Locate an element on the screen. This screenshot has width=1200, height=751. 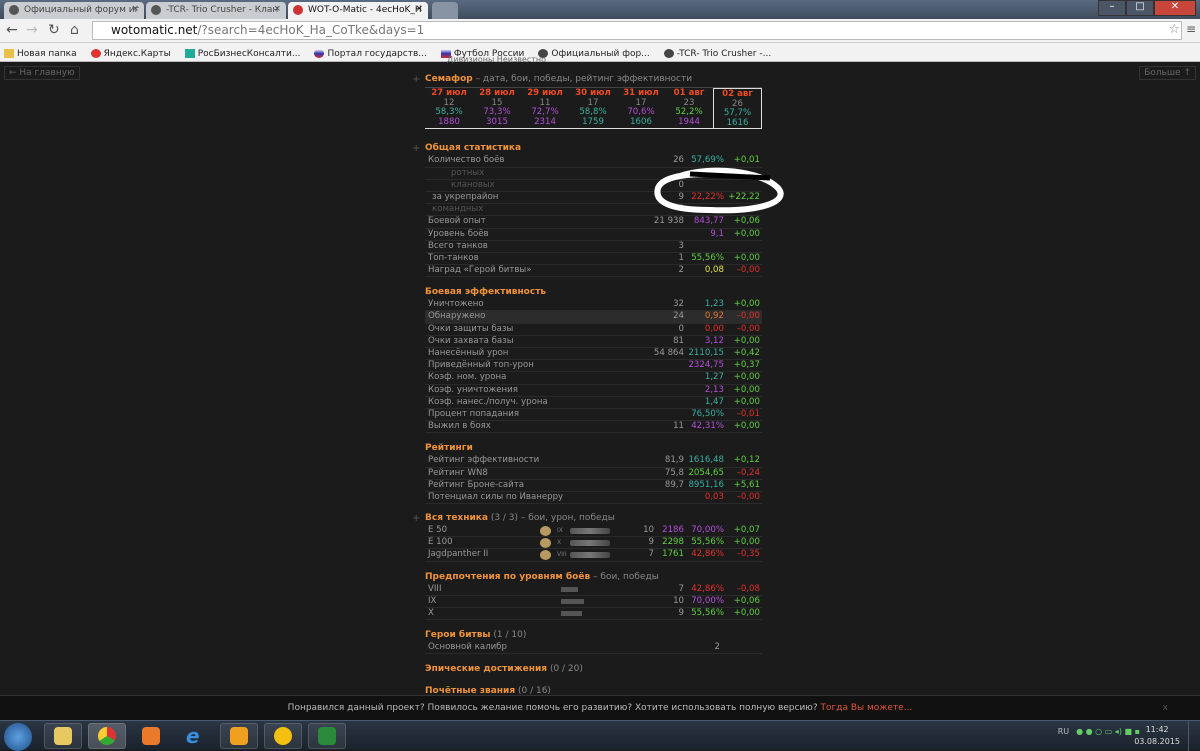
semafor-day: 30 июл 17 58,8% 1759 is located at coordinates (593, 108).